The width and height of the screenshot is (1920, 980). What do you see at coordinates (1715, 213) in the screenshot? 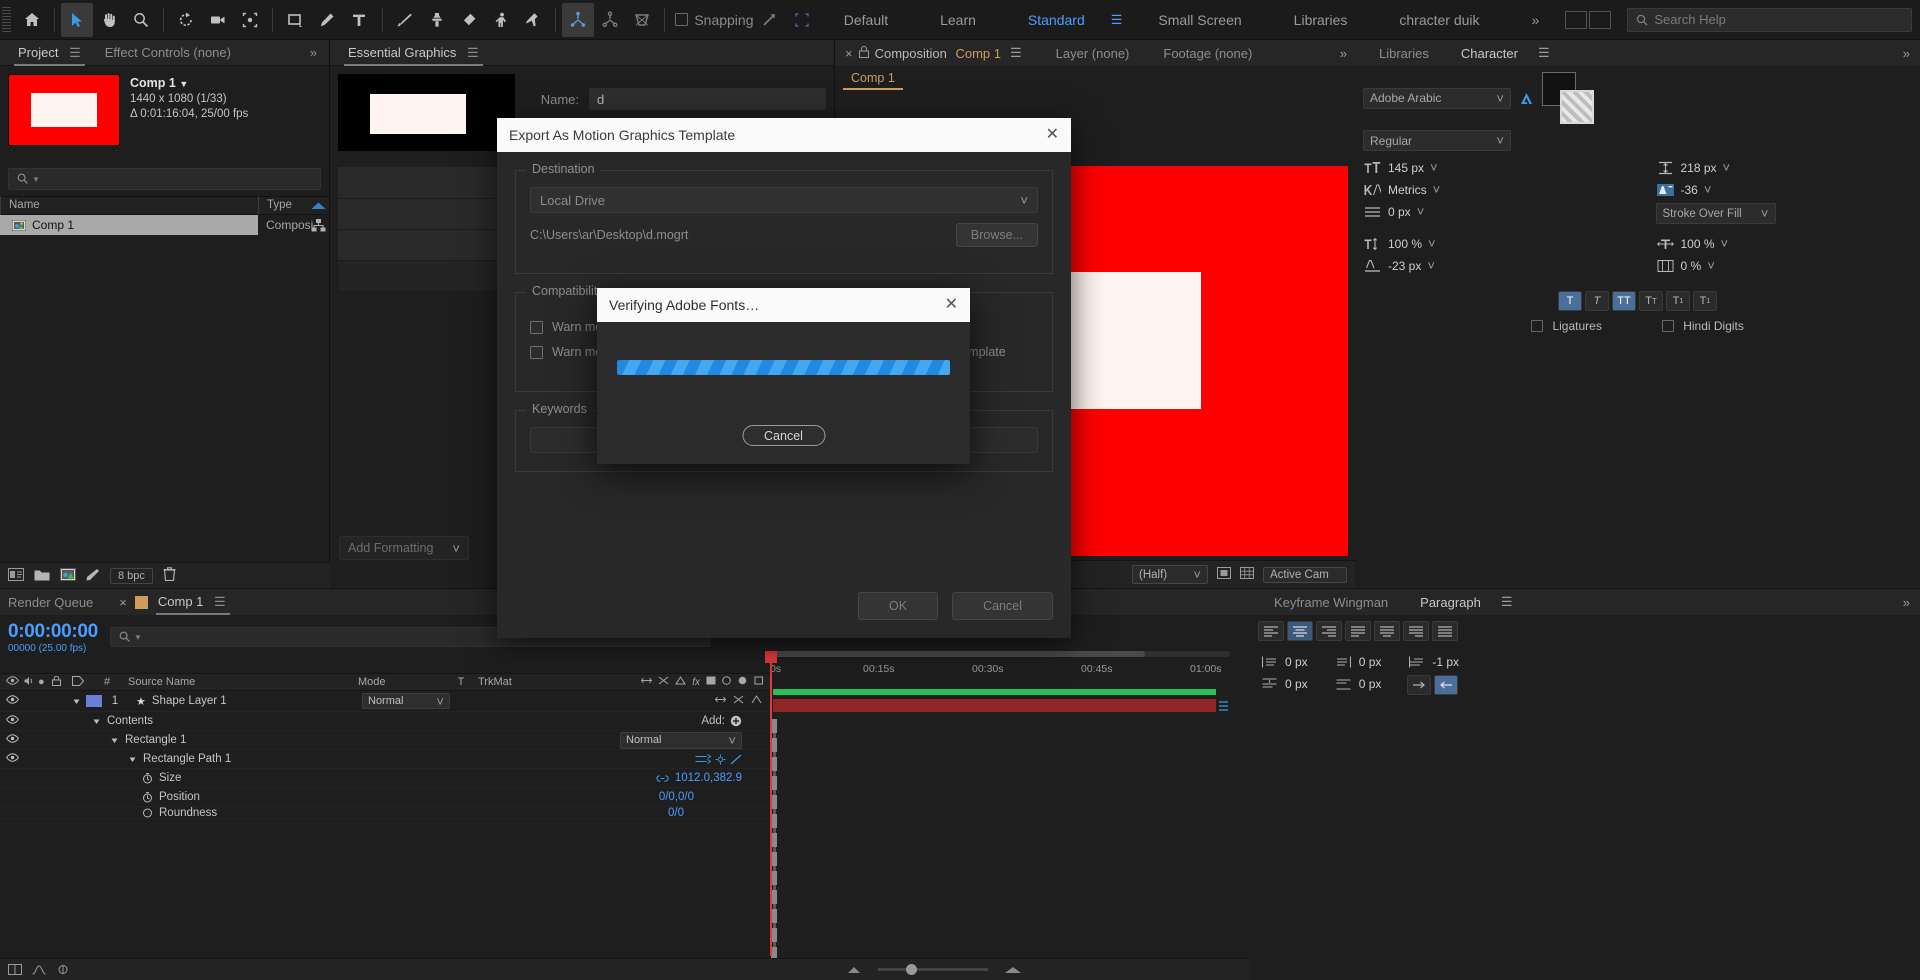
I see `stroke-mode-dropdown: Stroke Over Fill ˅` at bounding box center [1715, 213].